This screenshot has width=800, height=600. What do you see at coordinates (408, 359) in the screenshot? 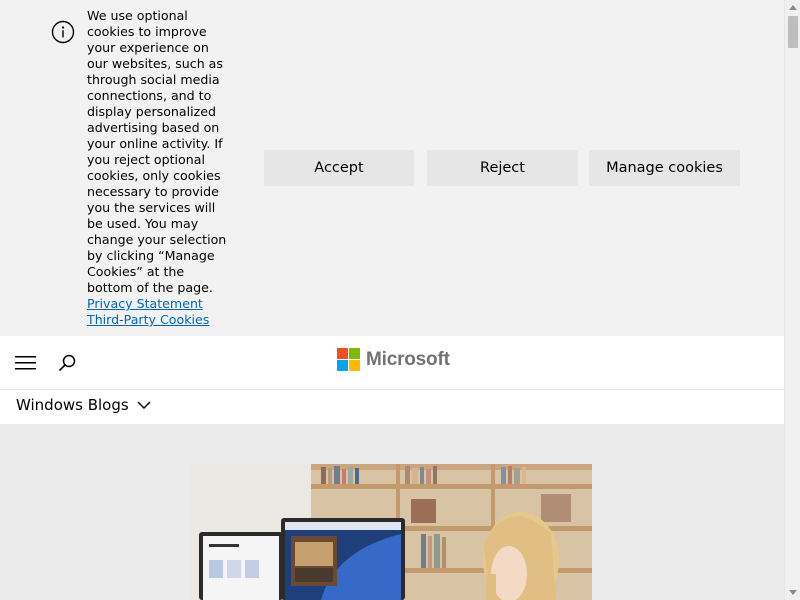
I see `logo-text: Microsoft` at bounding box center [408, 359].